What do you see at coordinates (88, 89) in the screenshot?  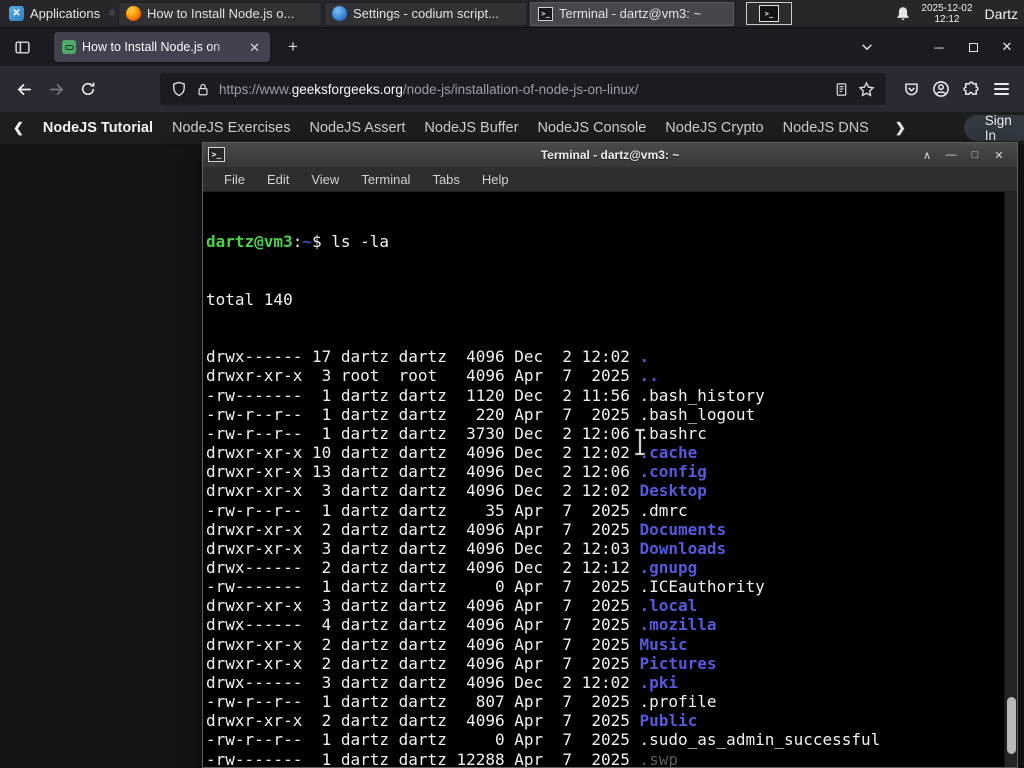 I see `reload-button` at bounding box center [88, 89].